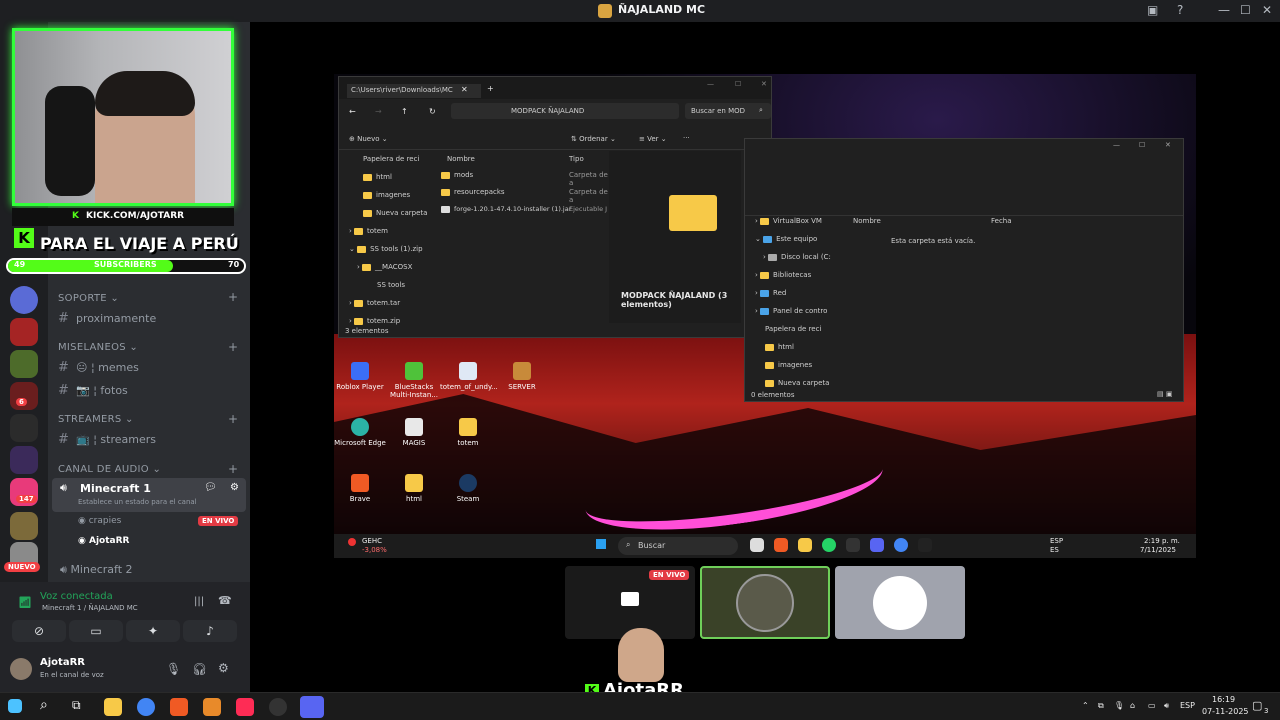 The height and width of the screenshot is (720, 1280). What do you see at coordinates (686, 138) in the screenshot?
I see `more-icon: ···` at bounding box center [686, 138].